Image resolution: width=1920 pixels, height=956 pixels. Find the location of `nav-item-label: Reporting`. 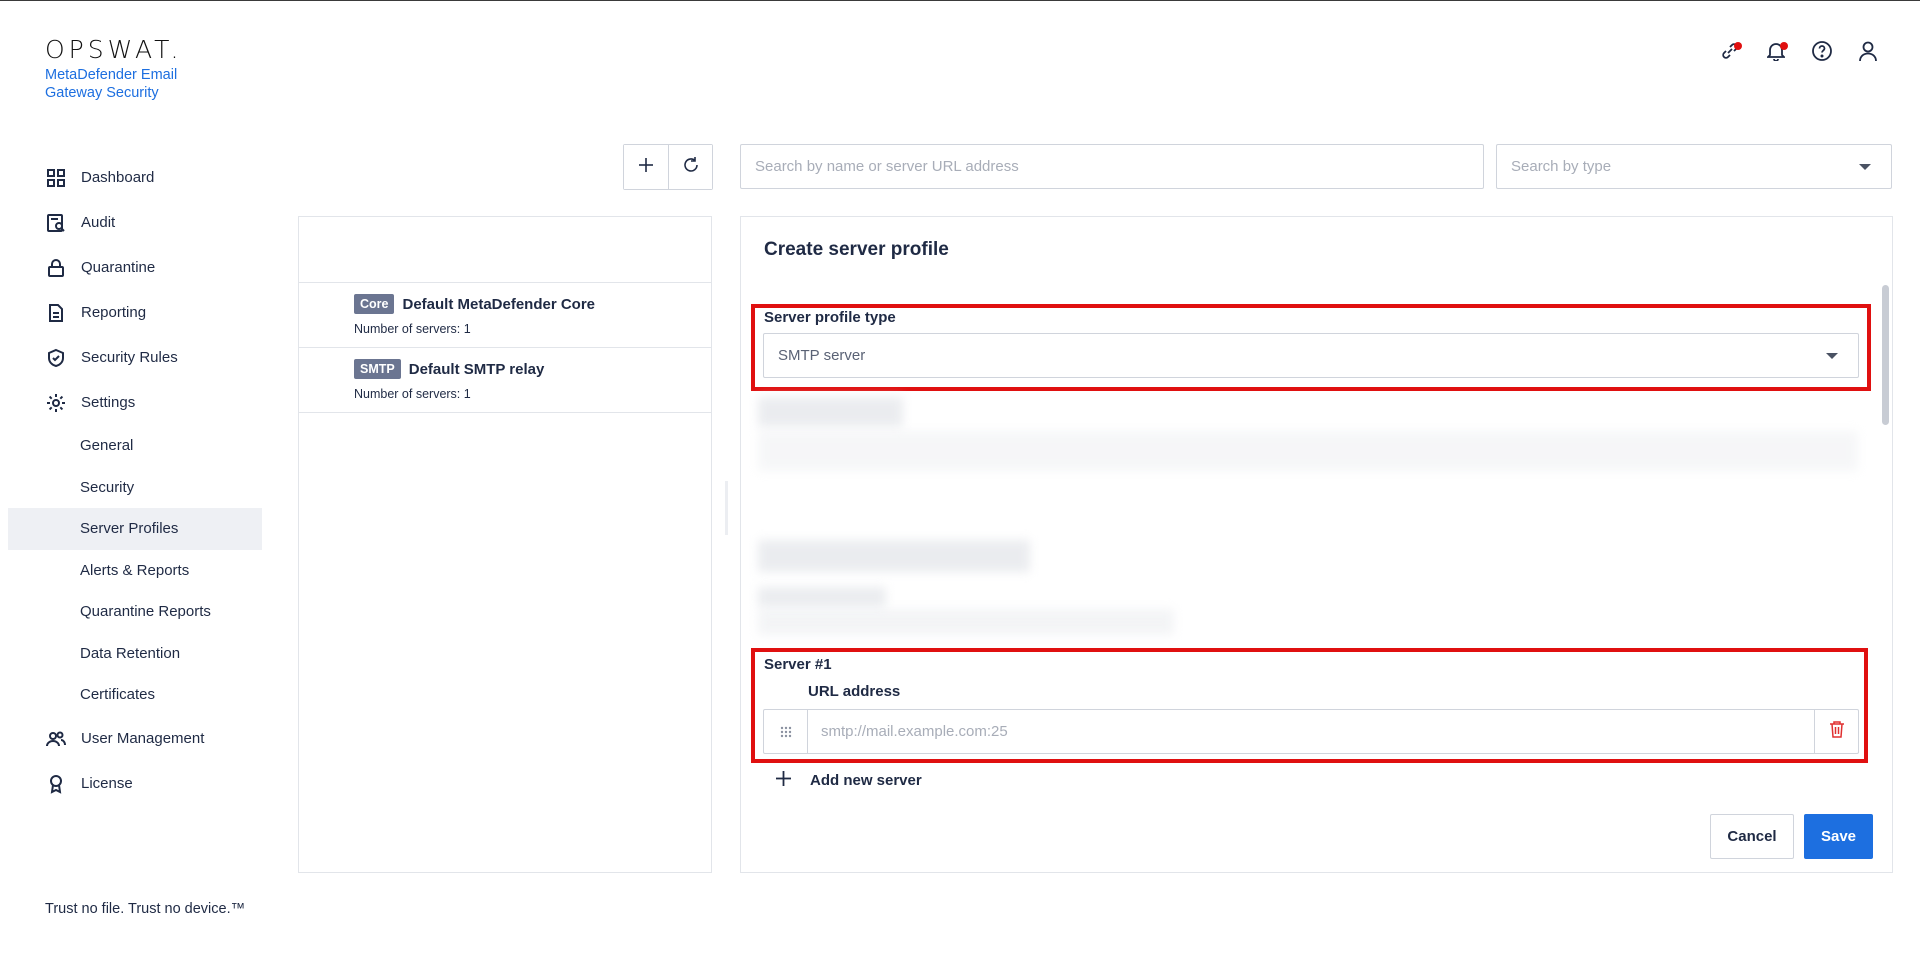

nav-item-label: Reporting is located at coordinates (114, 312).